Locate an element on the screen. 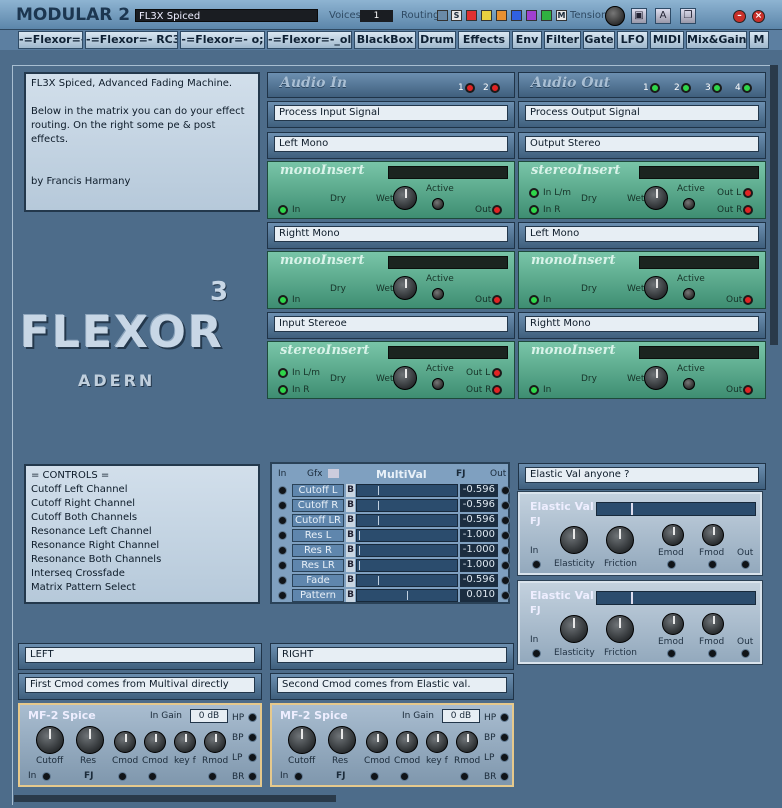  scrollbar-horizontal is located at coordinates (175, 798).